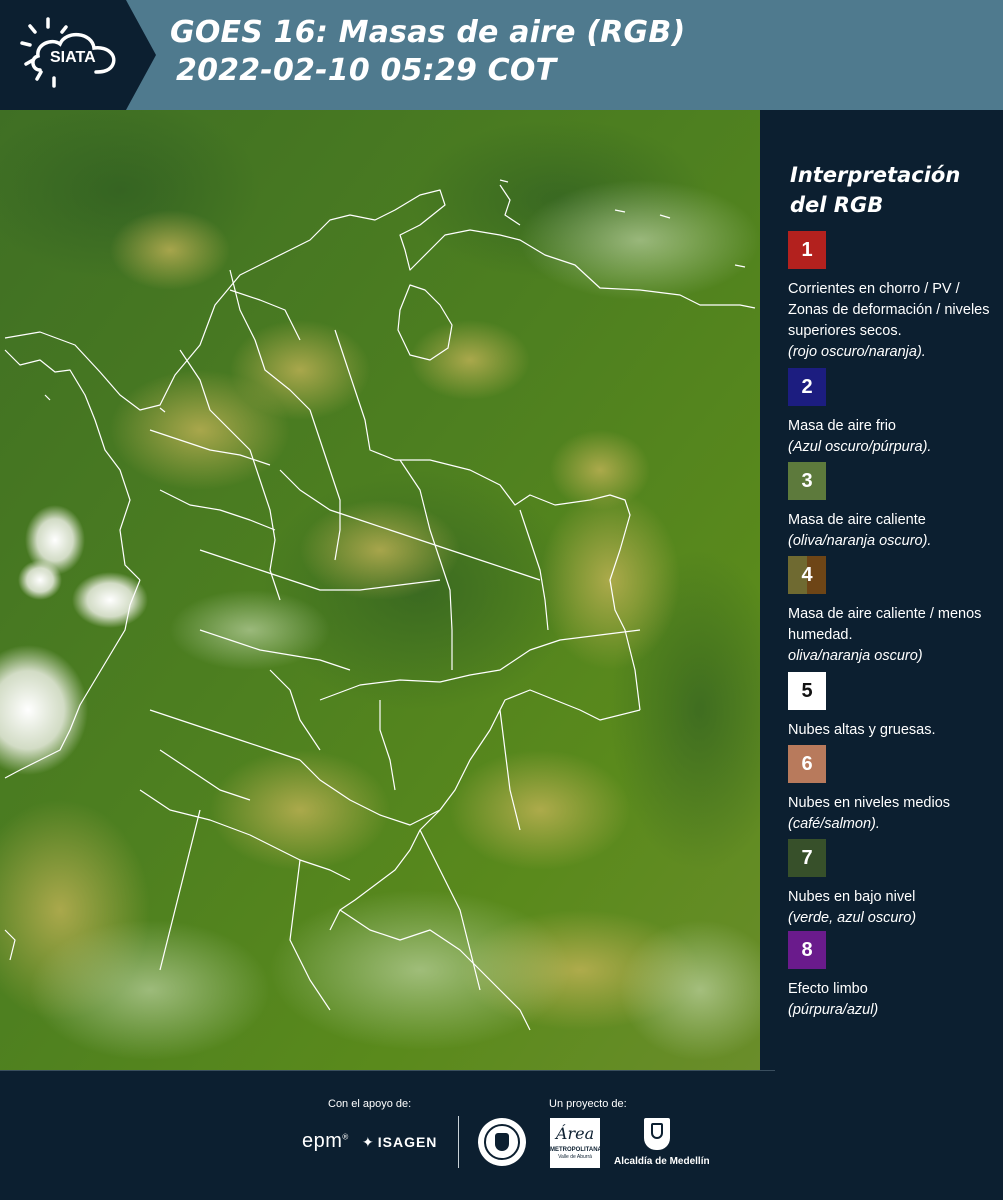 This screenshot has height=1200, width=1003. I want to click on swatch-4: 4, so click(807, 575).